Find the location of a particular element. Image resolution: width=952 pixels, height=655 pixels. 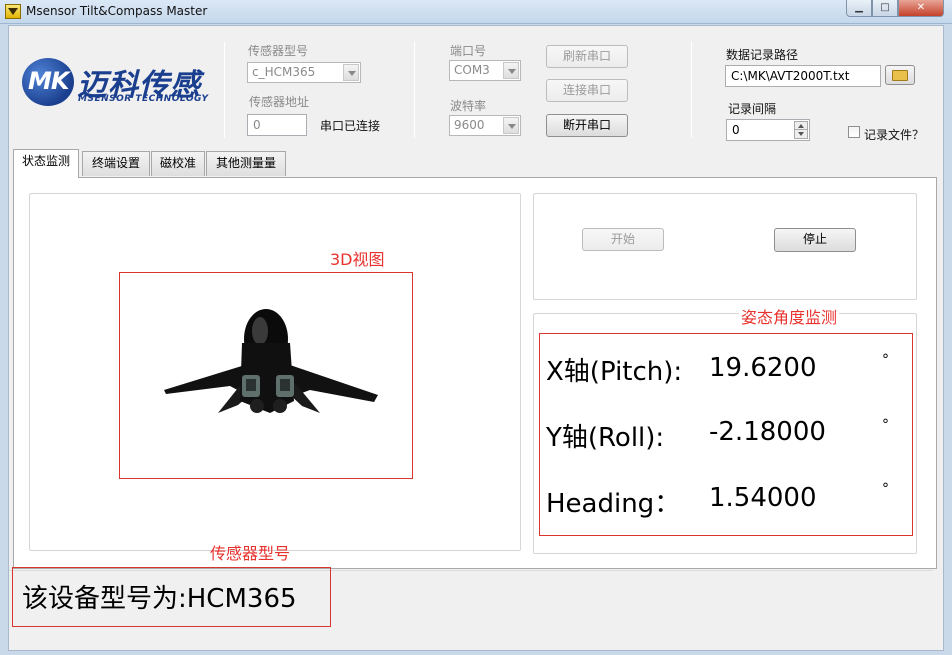

log-path-label: 数据记录路径 is located at coordinates (762, 55).